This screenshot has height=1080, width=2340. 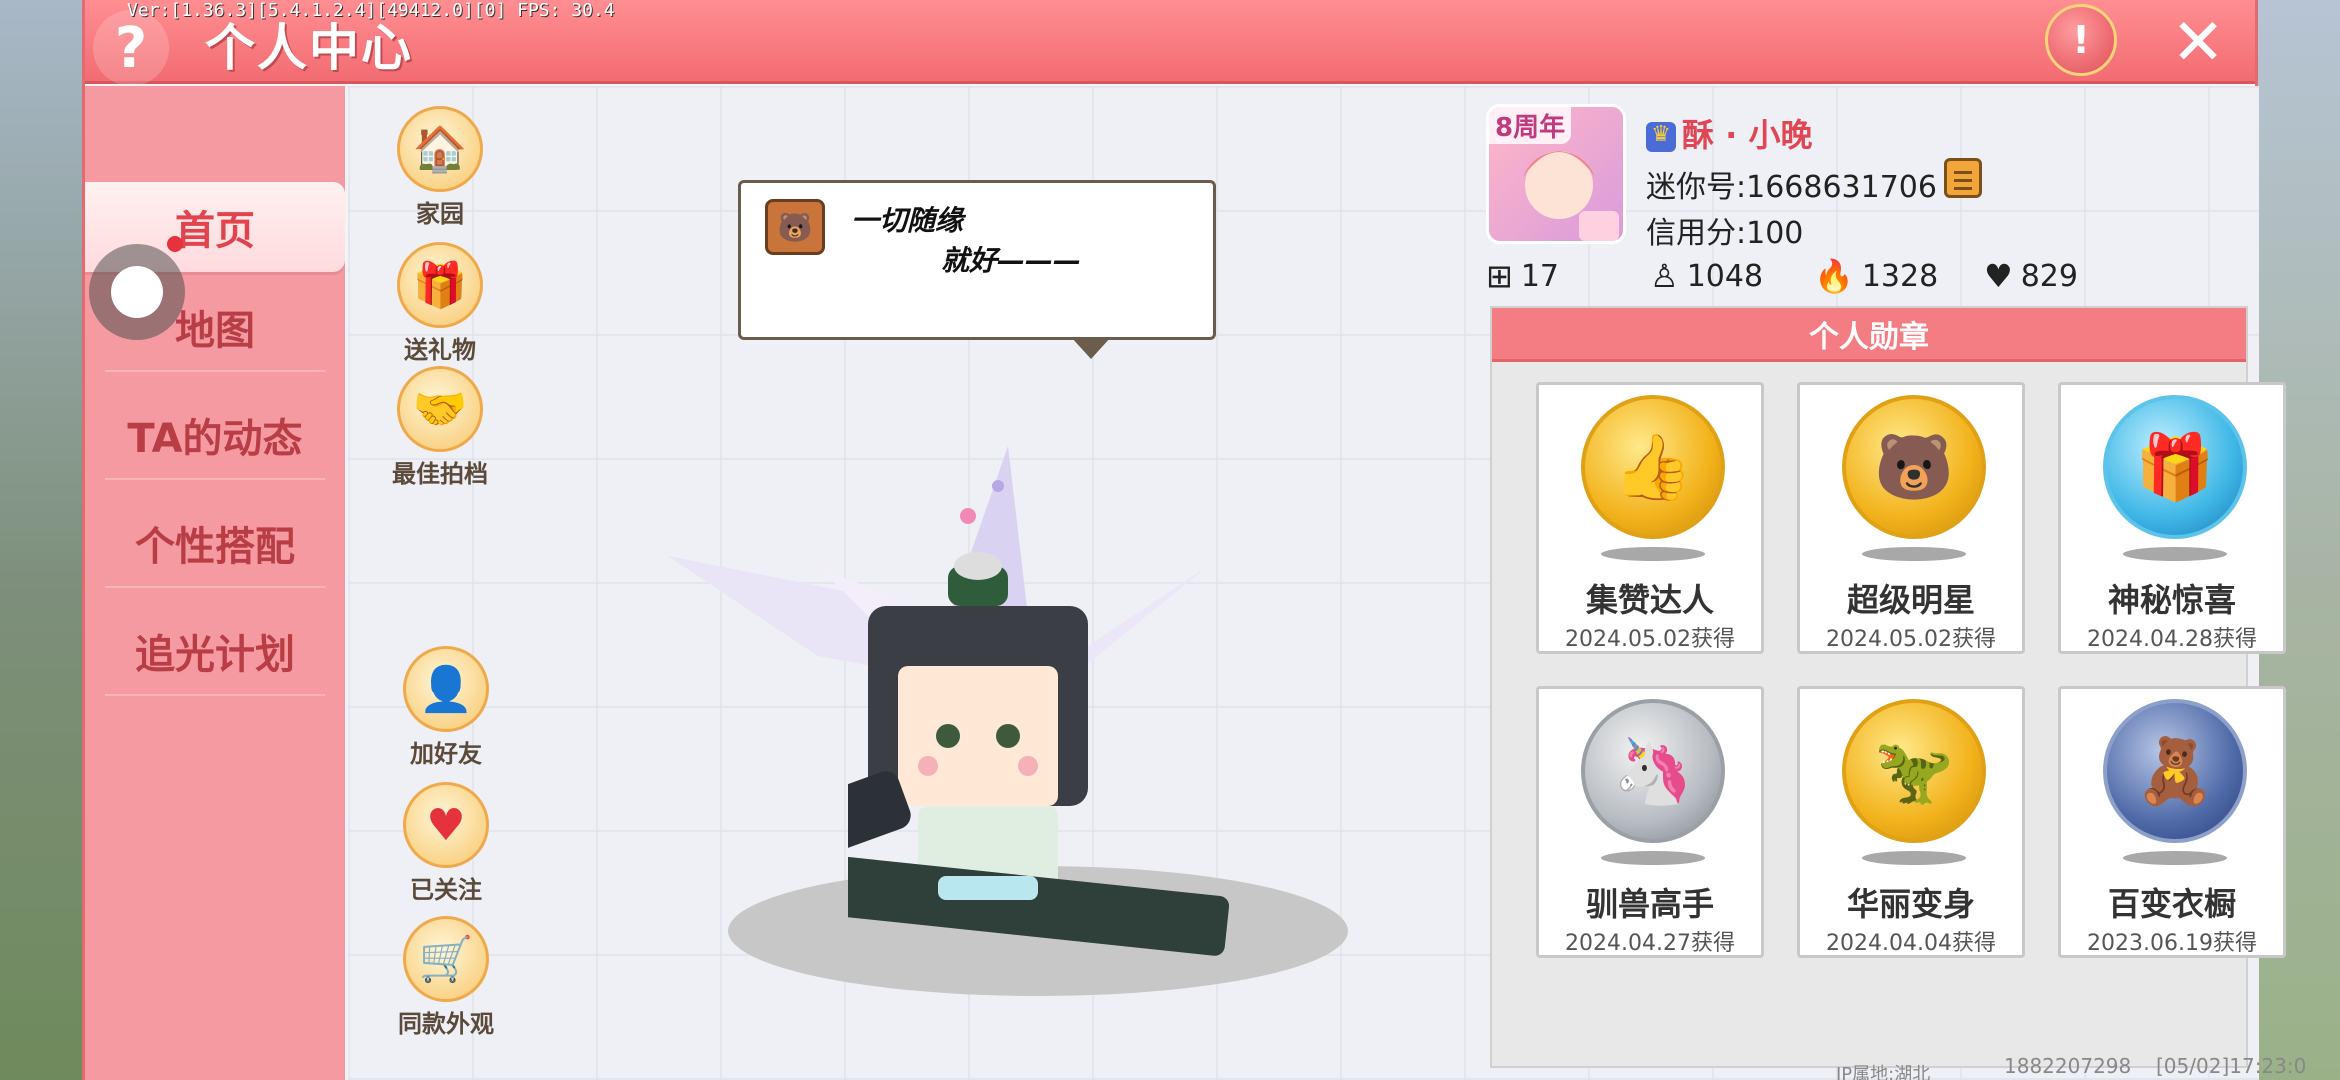 I want to click on player-character, so click(x=1039, y=754).